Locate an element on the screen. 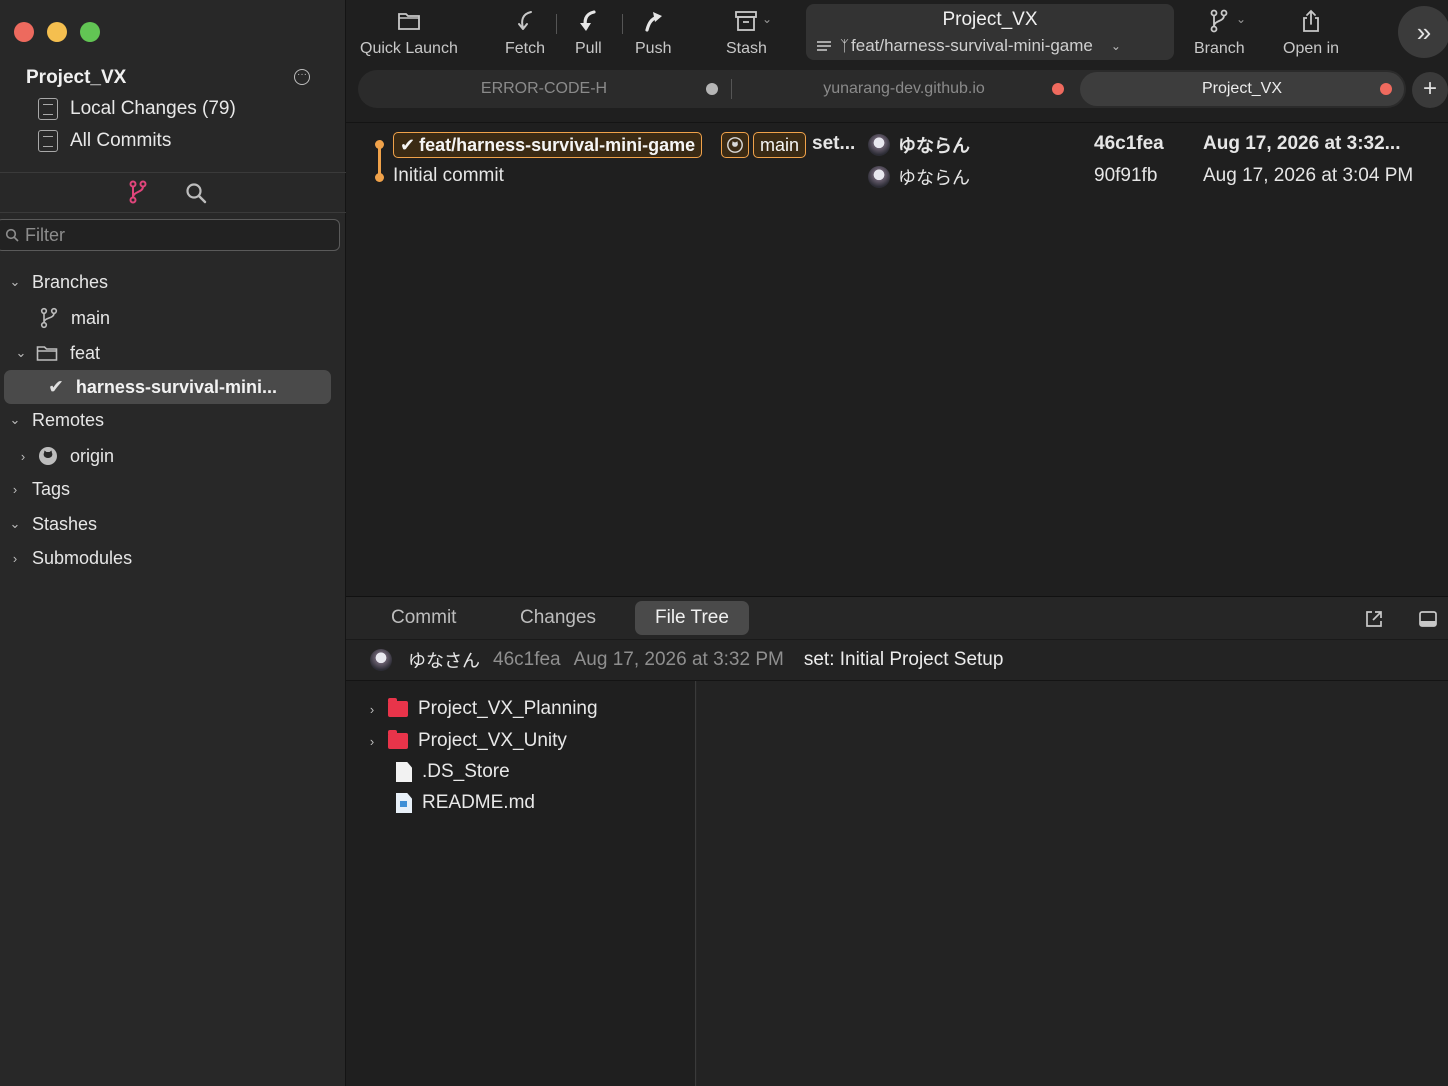 The image size is (1448, 1086). list-icon is located at coordinates (824, 46).